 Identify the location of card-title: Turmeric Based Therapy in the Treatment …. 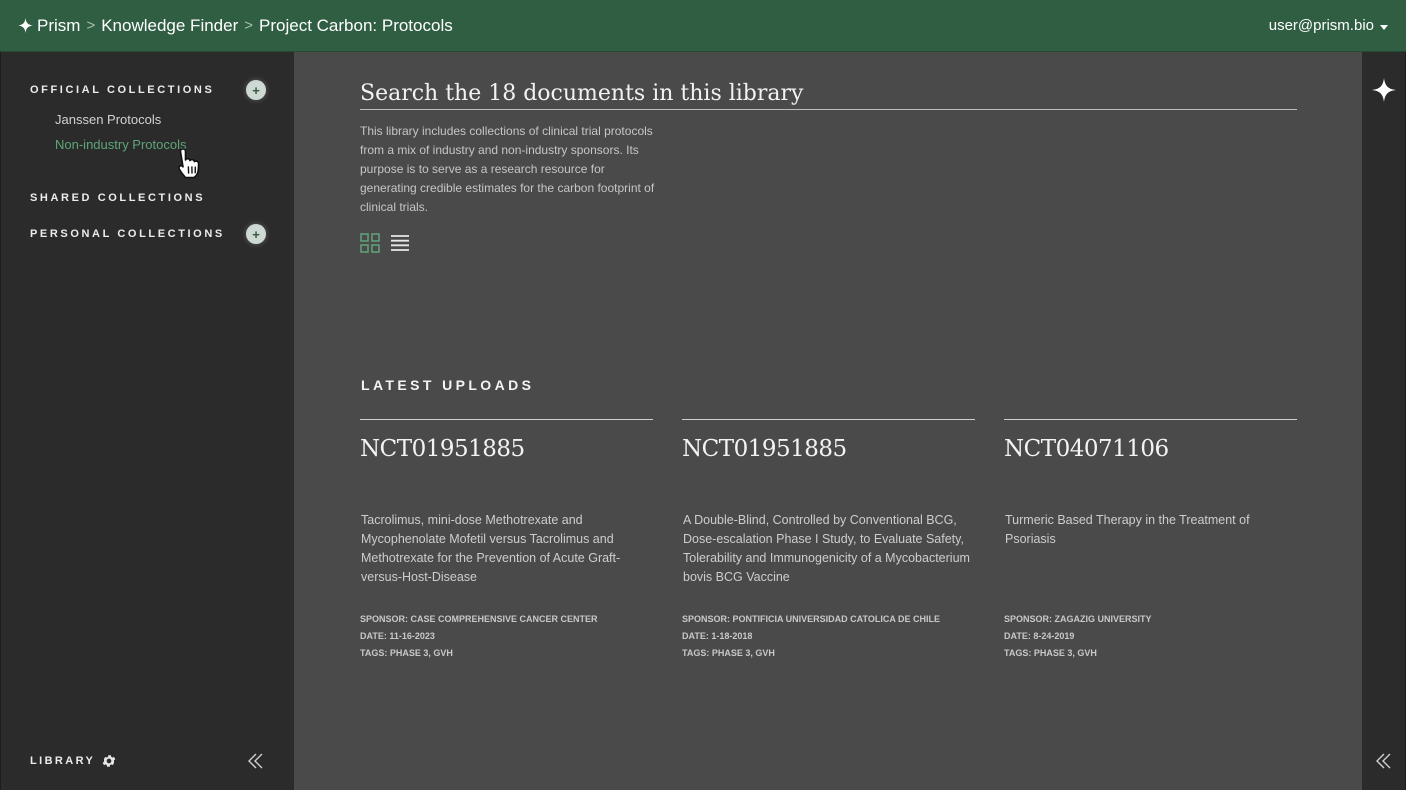
(1127, 529).